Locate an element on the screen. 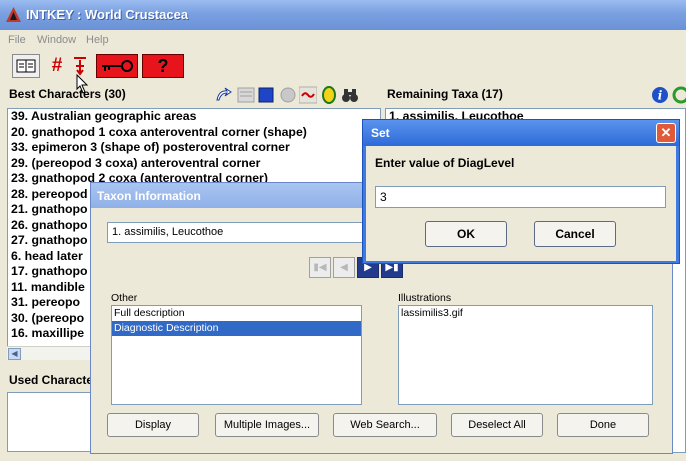 The height and width of the screenshot is (461, 686). restart-icon is located at coordinates (80, 66).